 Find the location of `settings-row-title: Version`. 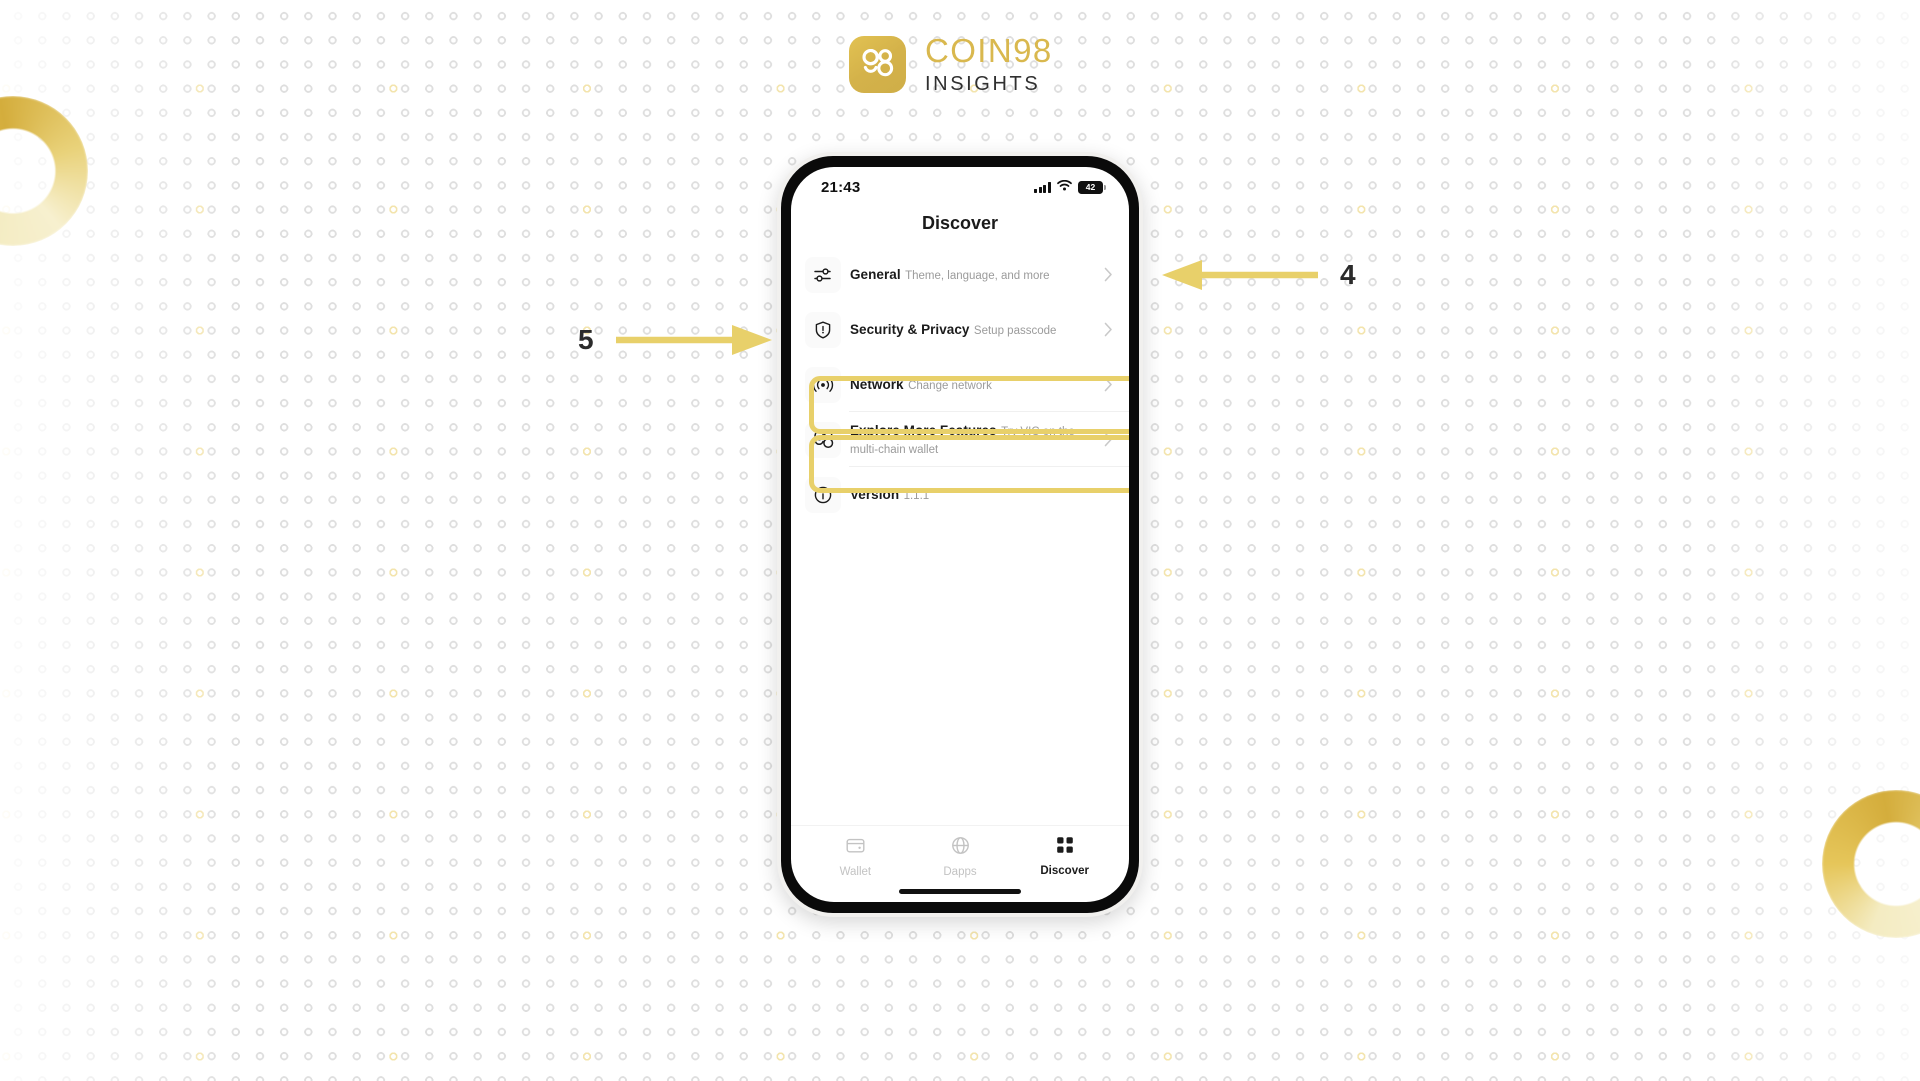

settings-row-title: Version is located at coordinates (875, 494).